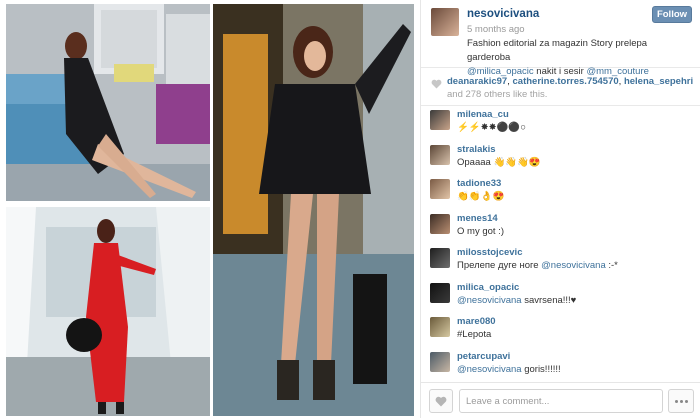 Image resolution: width=700 pixels, height=418 pixels. What do you see at coordinates (497, 94) in the screenshot?
I see `likes-count: and 278 others like this.` at bounding box center [497, 94].